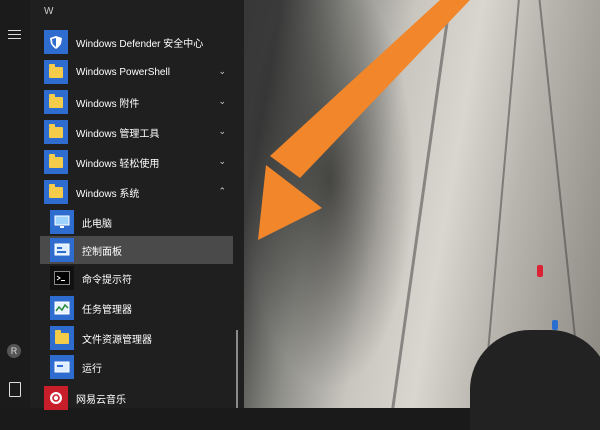 Image resolution: width=600 pixels, height=430 pixels. I want to click on control-panel-icon, so click(62, 250).